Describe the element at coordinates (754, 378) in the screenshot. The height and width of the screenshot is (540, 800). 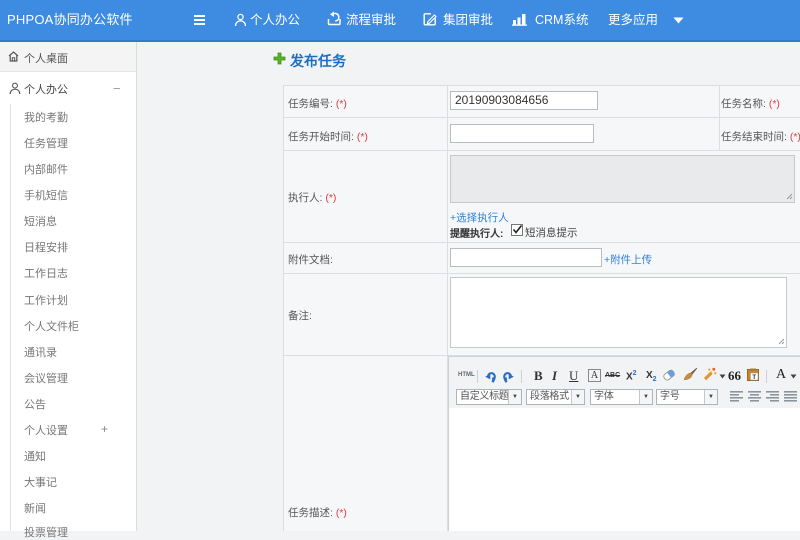
I see `svg-text: T` at that location.